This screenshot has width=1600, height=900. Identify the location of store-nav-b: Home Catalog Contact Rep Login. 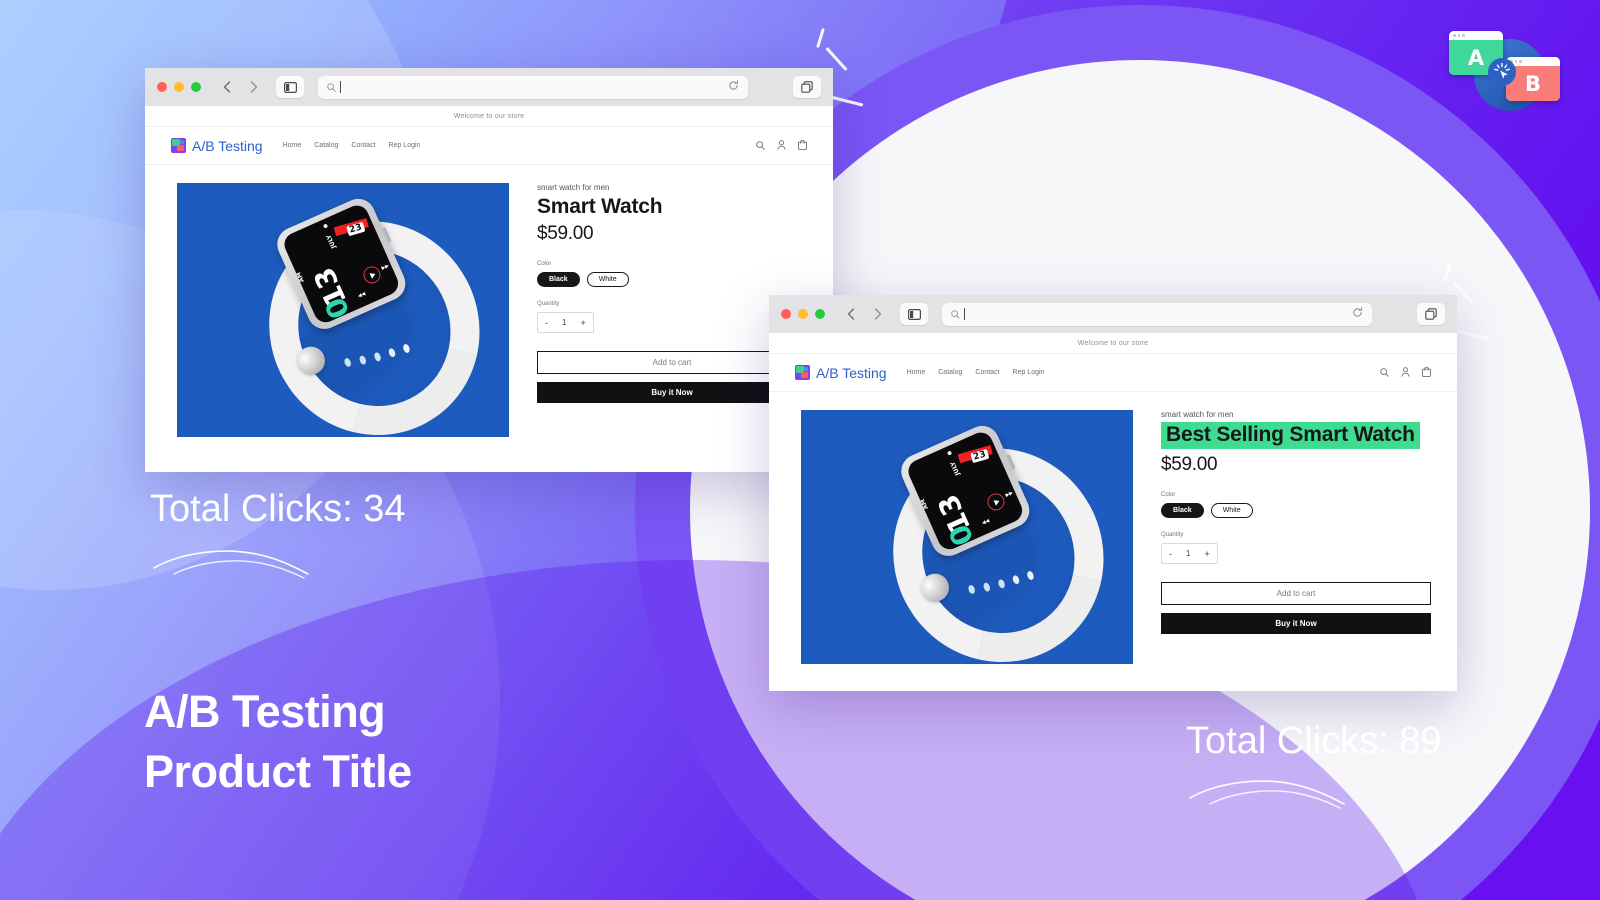
(976, 372).